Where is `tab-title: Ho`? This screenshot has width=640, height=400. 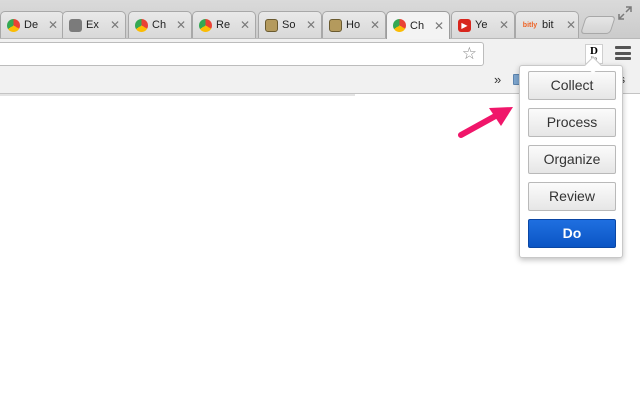 tab-title: Ho is located at coordinates (353, 25).